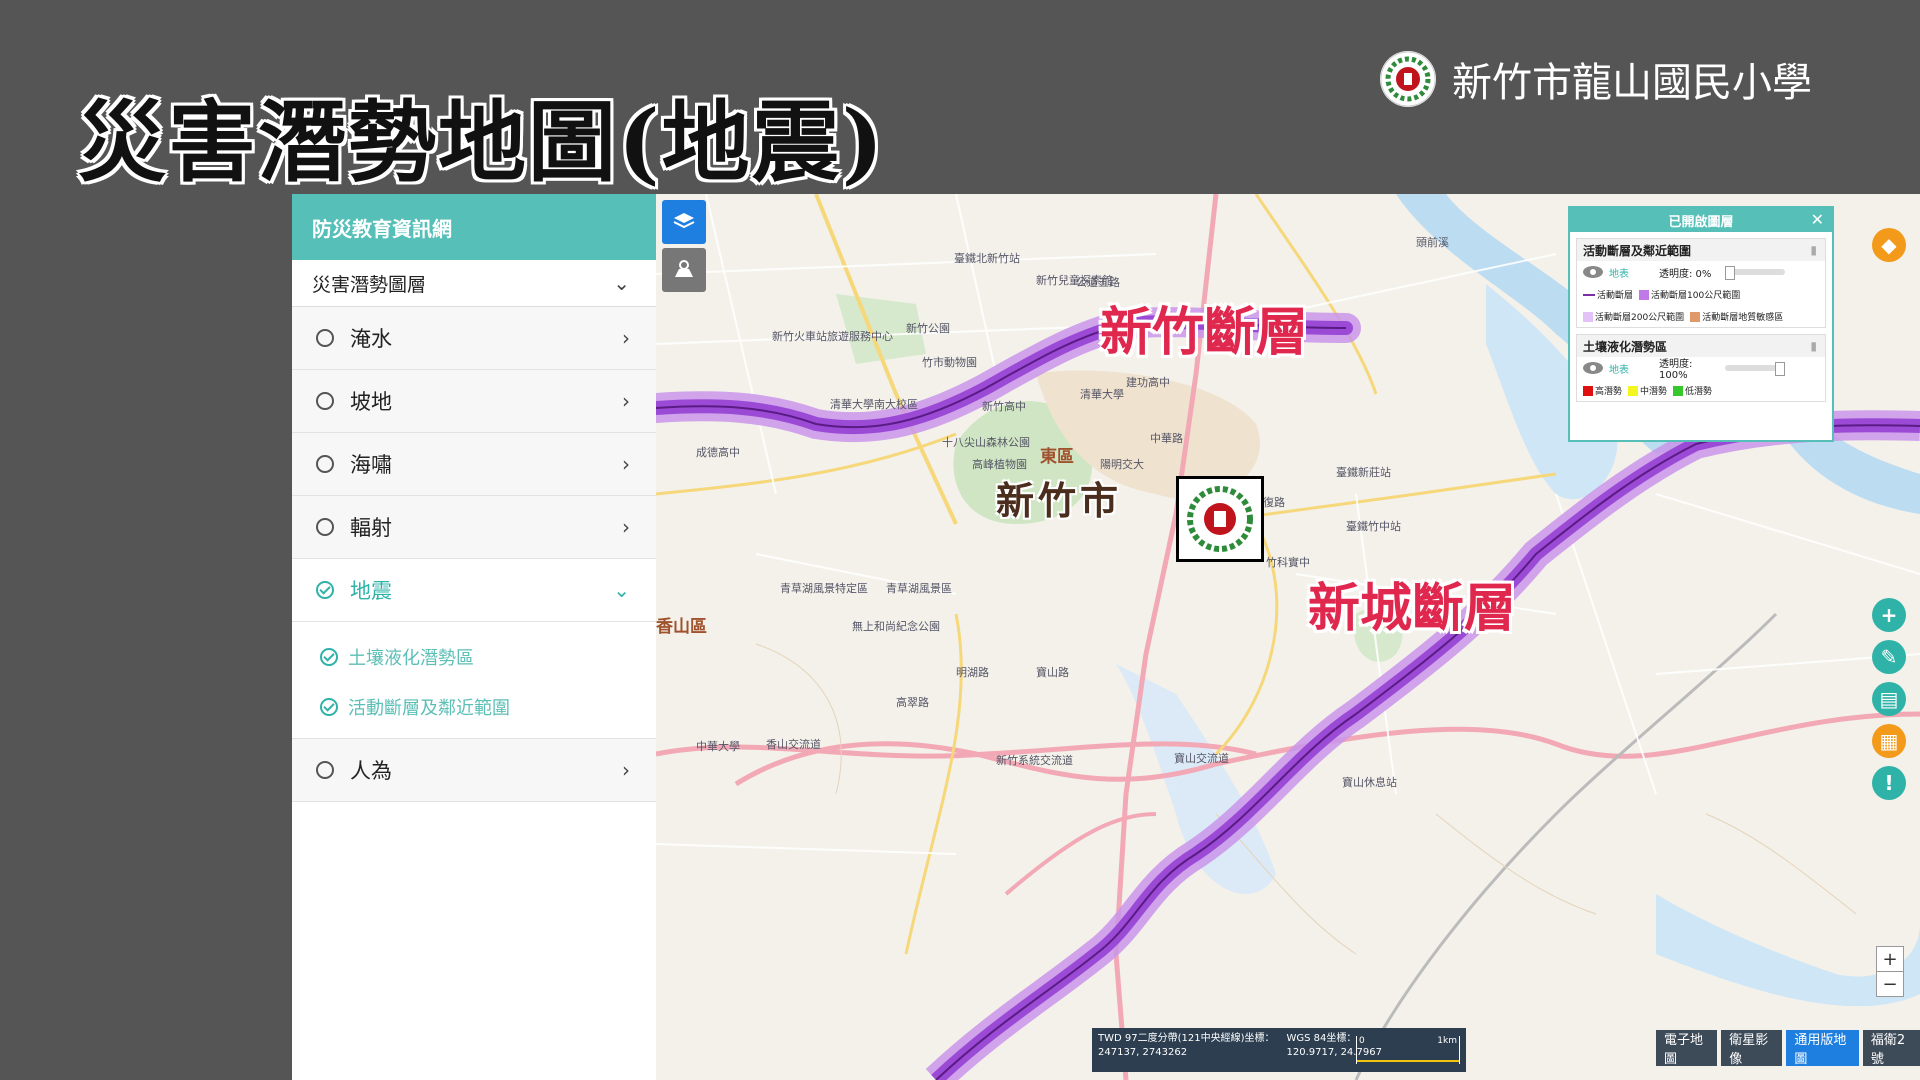 Image resolution: width=1920 pixels, height=1080 pixels. Describe the element at coordinates (1412, 608) in the screenshot. I see `fault-label-hsincheng: 新城斷層` at that location.